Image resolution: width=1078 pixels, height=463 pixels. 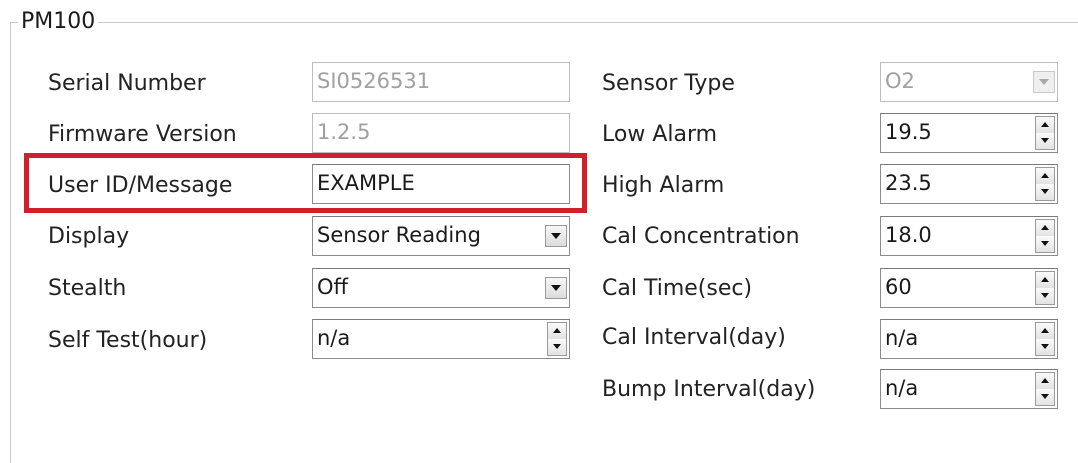 I want to click on cal-time-label: Cal Time(sec), so click(x=677, y=288).